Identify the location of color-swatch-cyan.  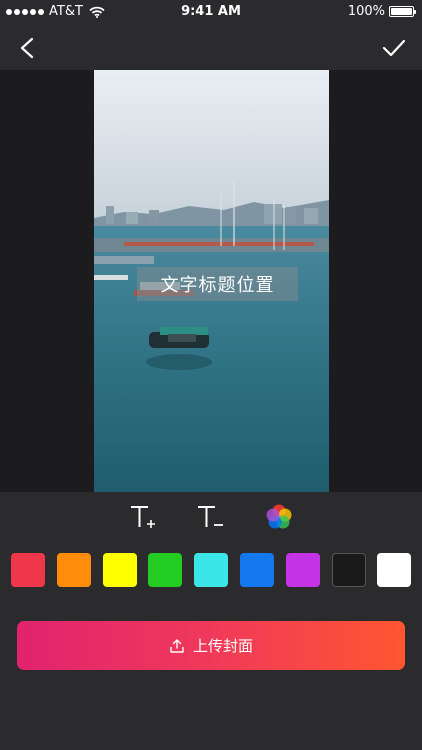
(211, 570).